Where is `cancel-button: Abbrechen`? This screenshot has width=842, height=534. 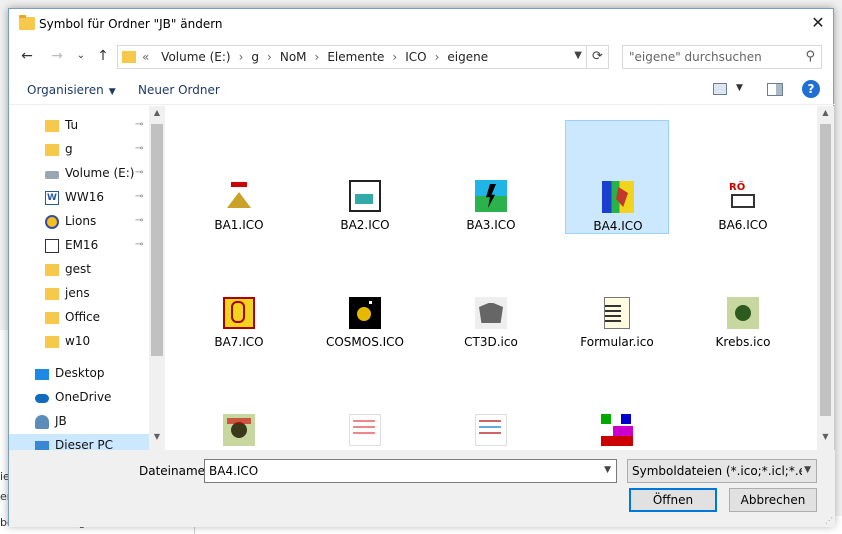
cancel-button: Abbrechen is located at coordinates (773, 500).